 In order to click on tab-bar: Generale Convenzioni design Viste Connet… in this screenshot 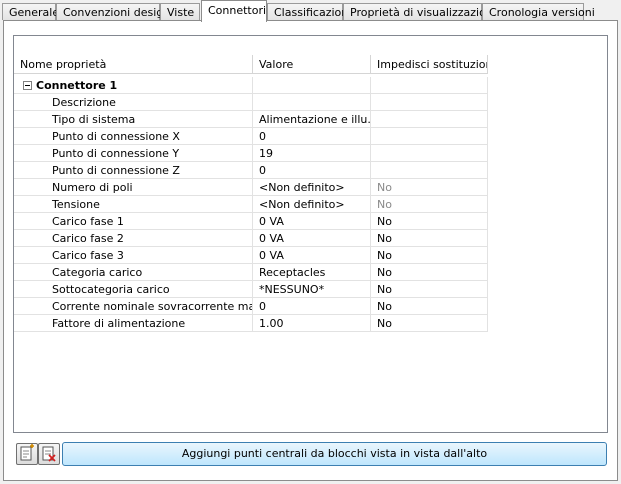, I will do `click(310, 11)`.